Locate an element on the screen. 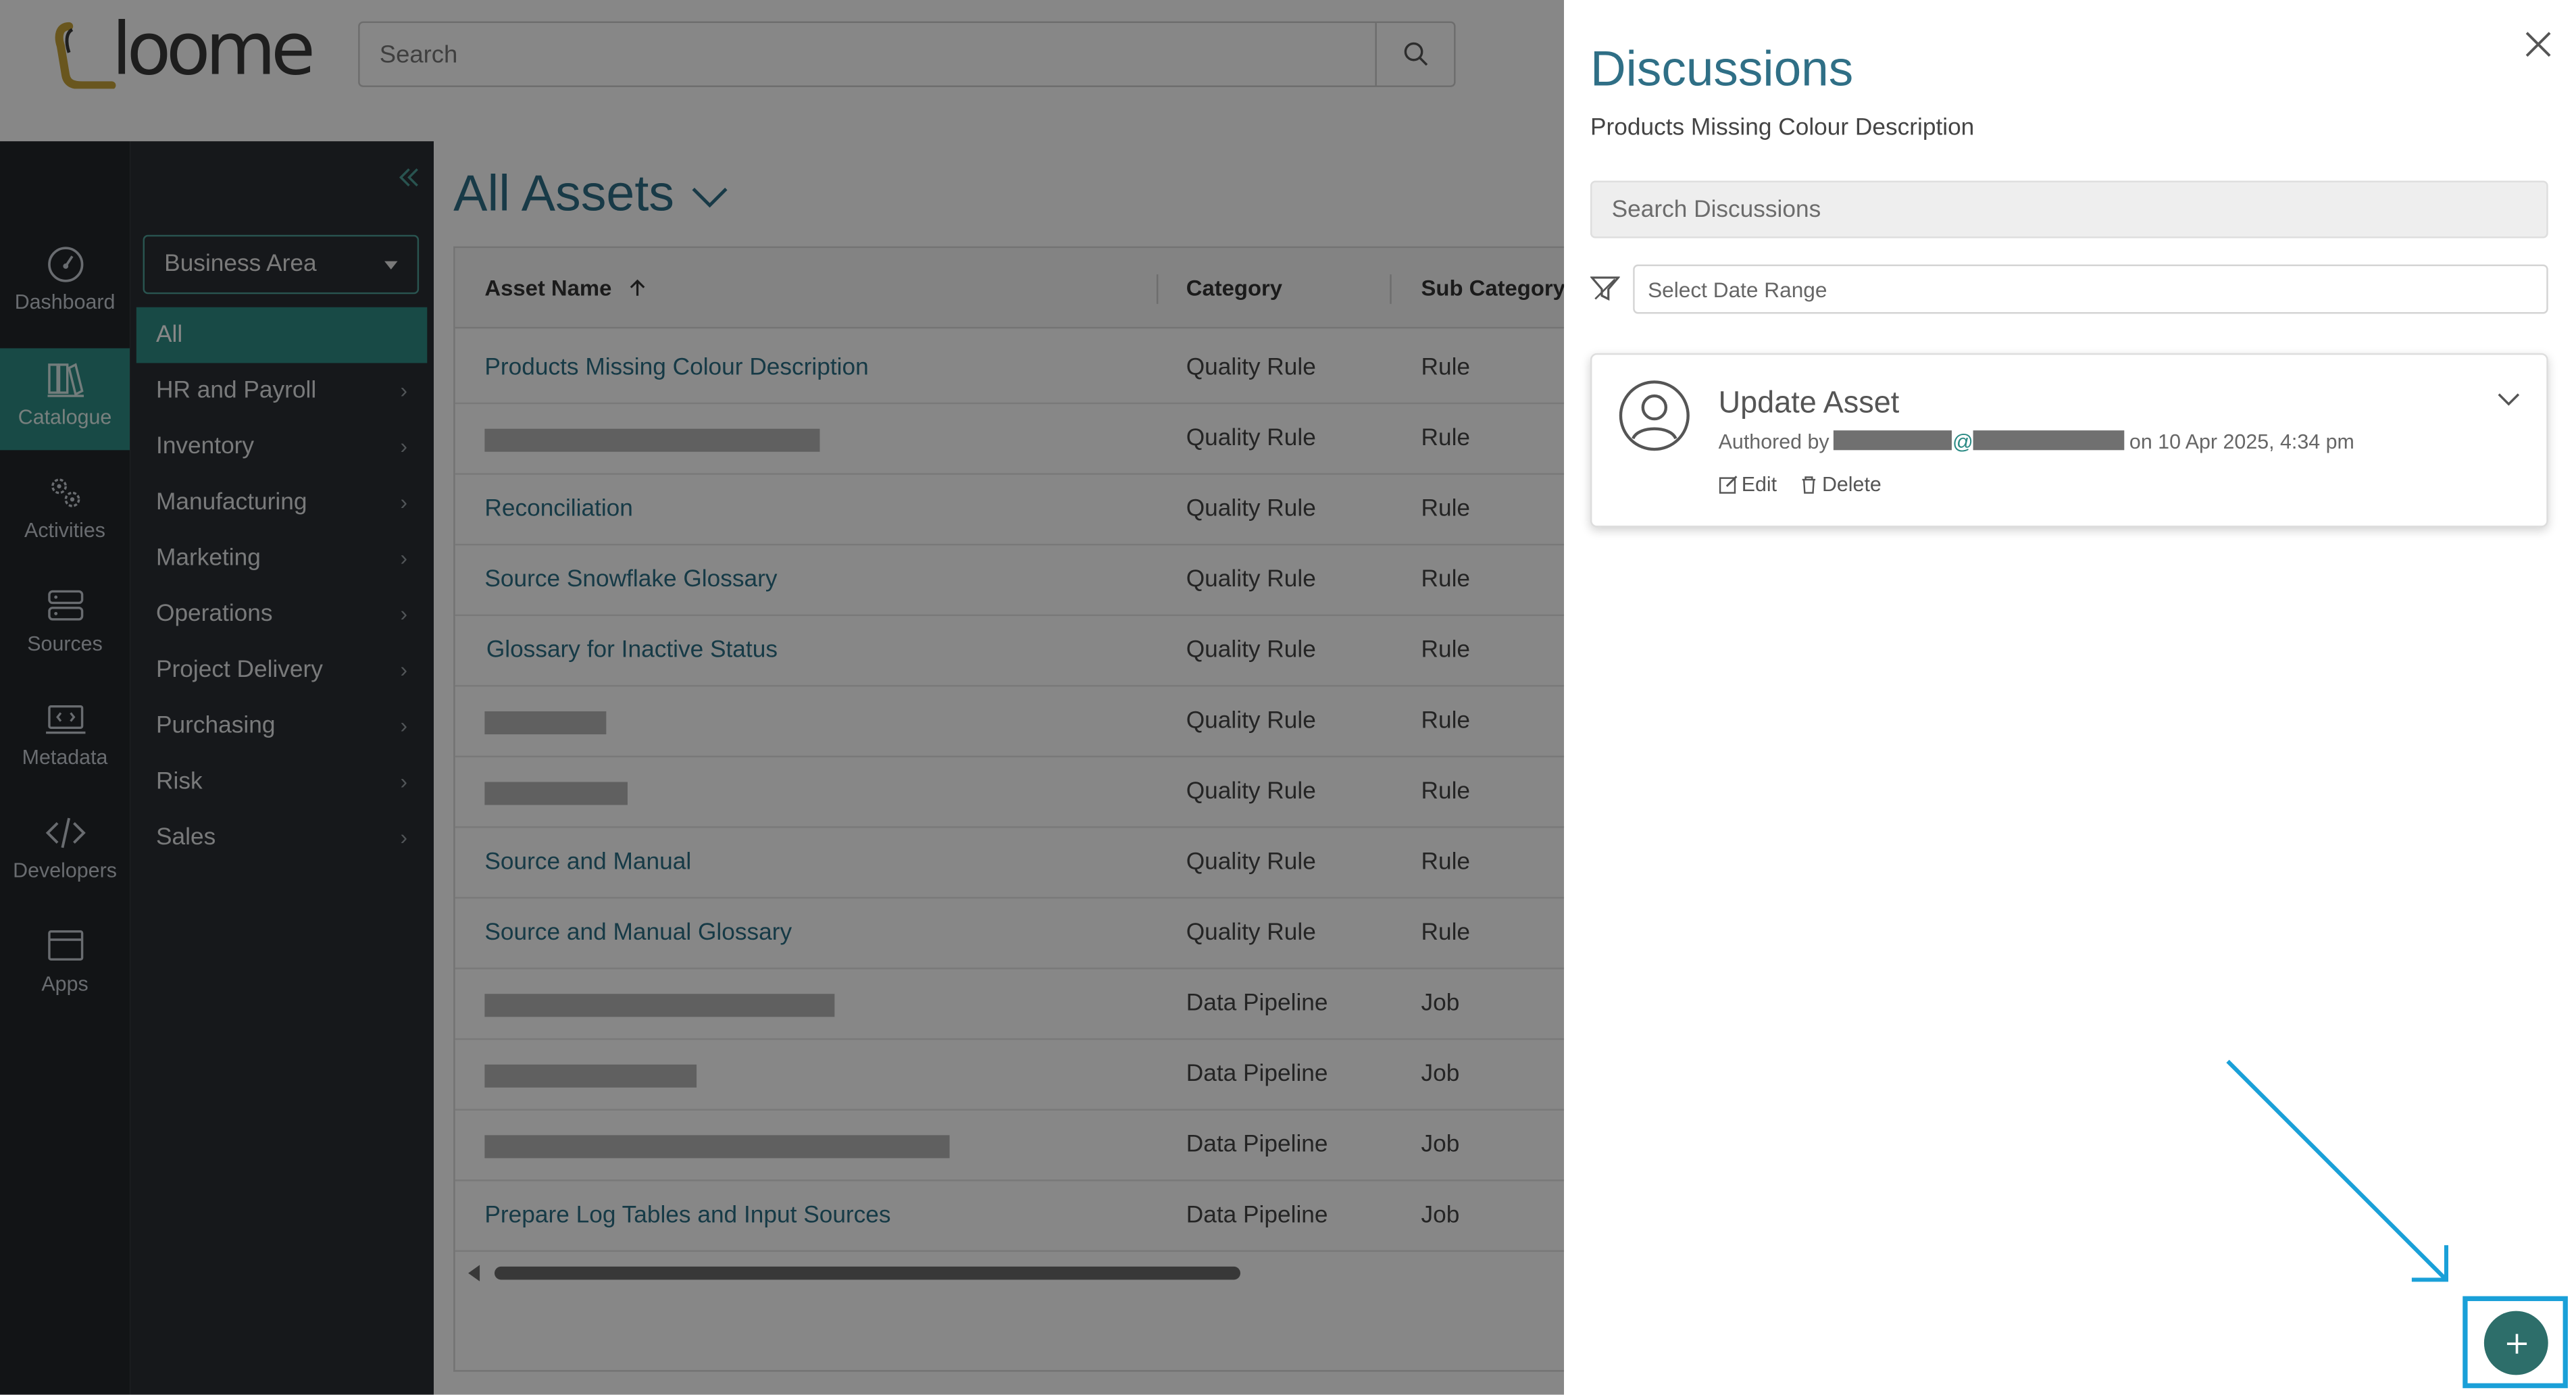  redacted-author-domain is located at coordinates (2049, 440).